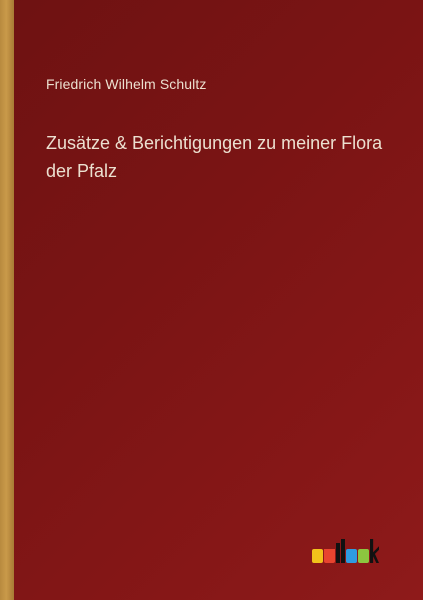  Describe the element at coordinates (338, 553) in the screenshot. I see `logo-letter-t` at that location.